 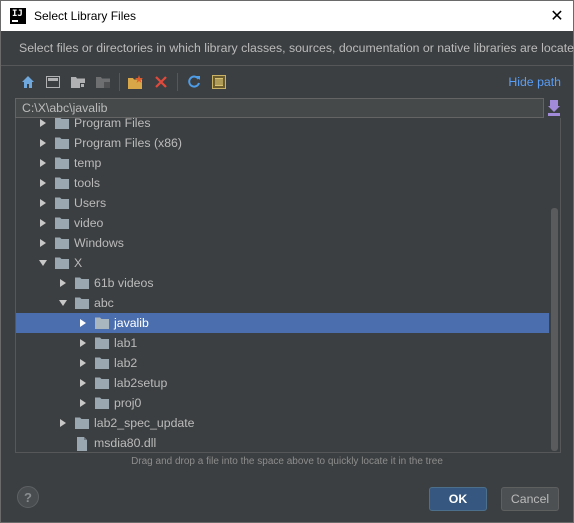 What do you see at coordinates (282, 163) in the screenshot?
I see `tree-row: temp` at bounding box center [282, 163].